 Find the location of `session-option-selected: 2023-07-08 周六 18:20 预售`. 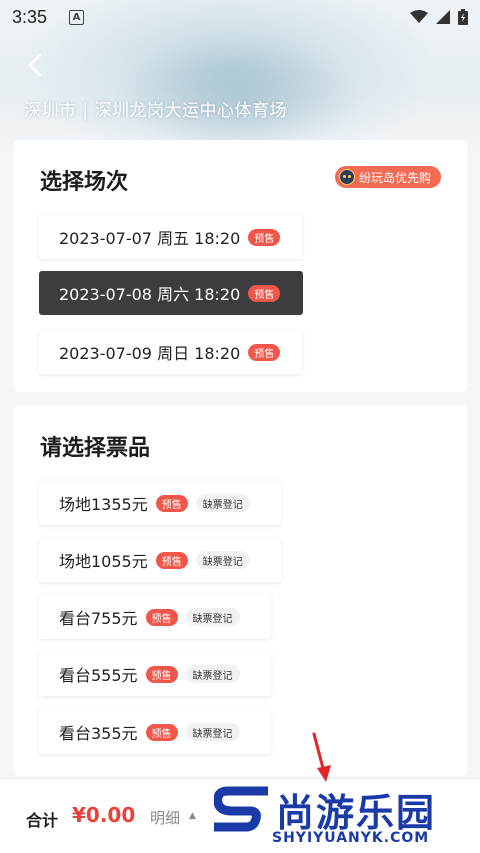

session-option-selected: 2023-07-08 周六 18:20 预售 is located at coordinates (171, 293).